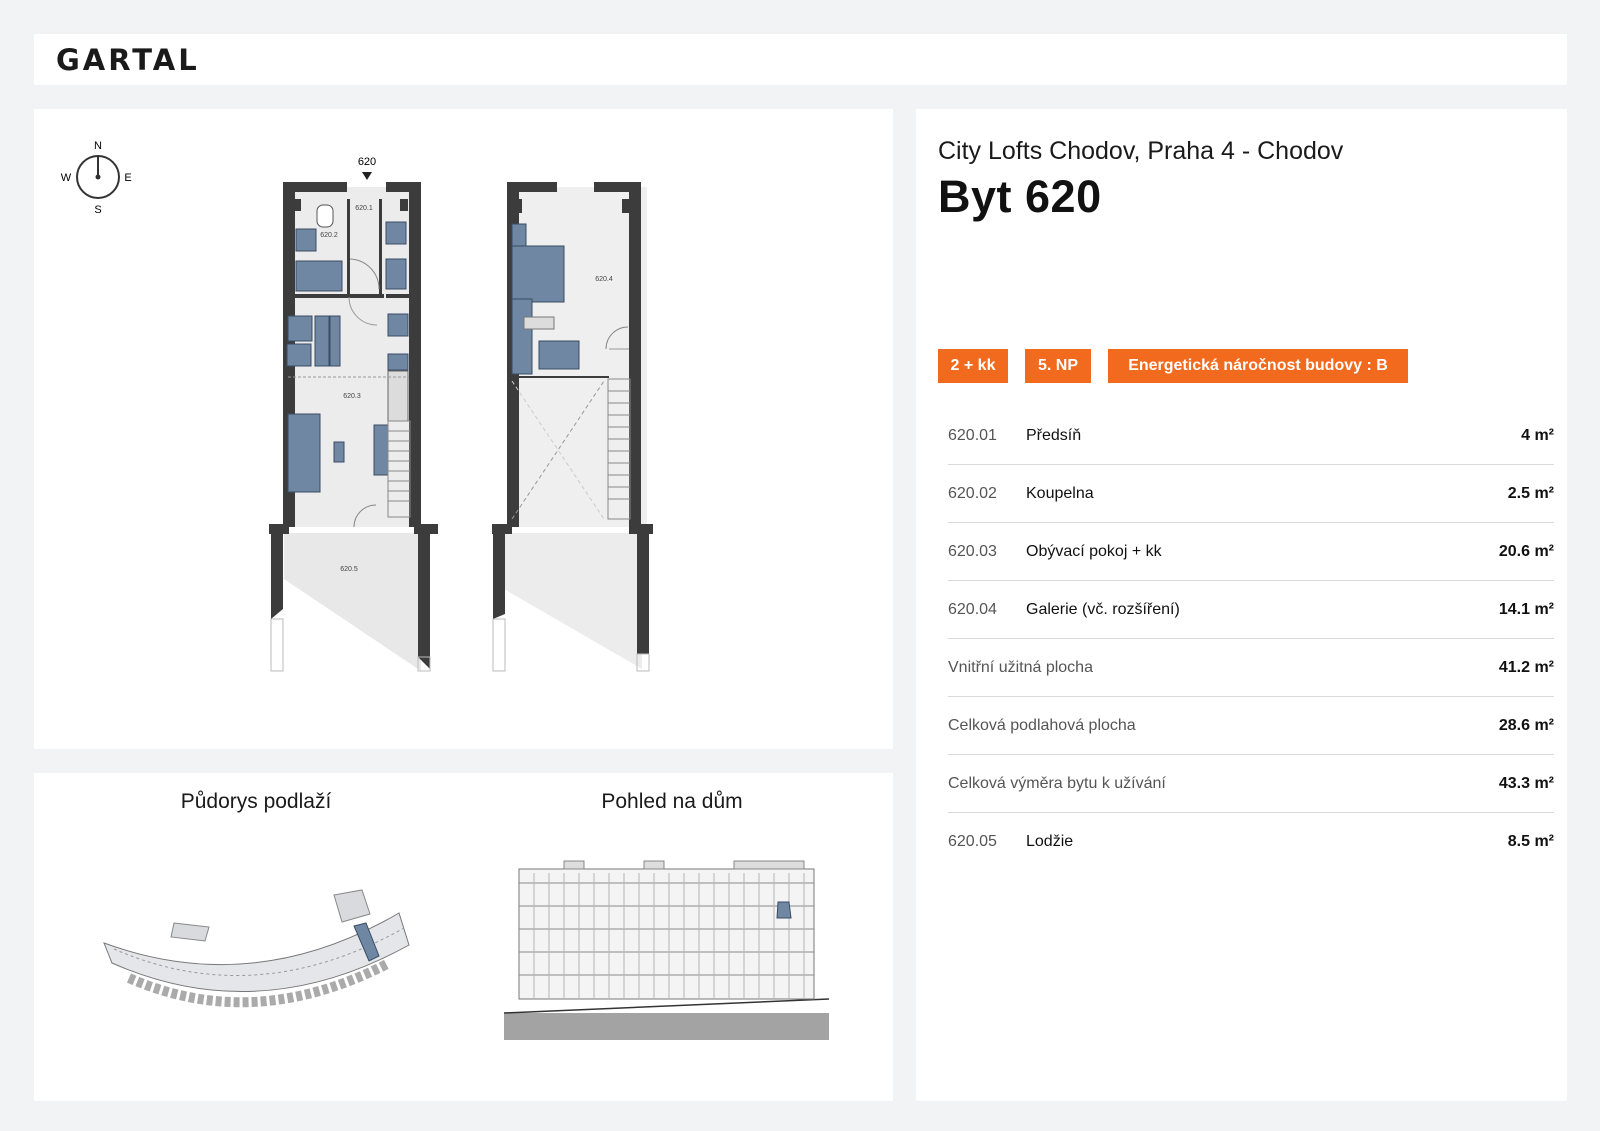  I want to click on room-label-620-1: 620.1, so click(364, 208).